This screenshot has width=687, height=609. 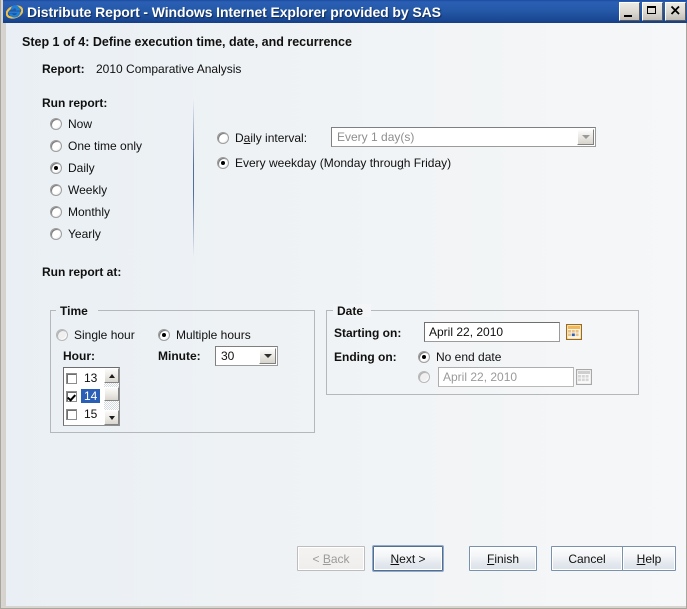 What do you see at coordinates (350, 311) in the screenshot?
I see `date-group-title: Date` at bounding box center [350, 311].